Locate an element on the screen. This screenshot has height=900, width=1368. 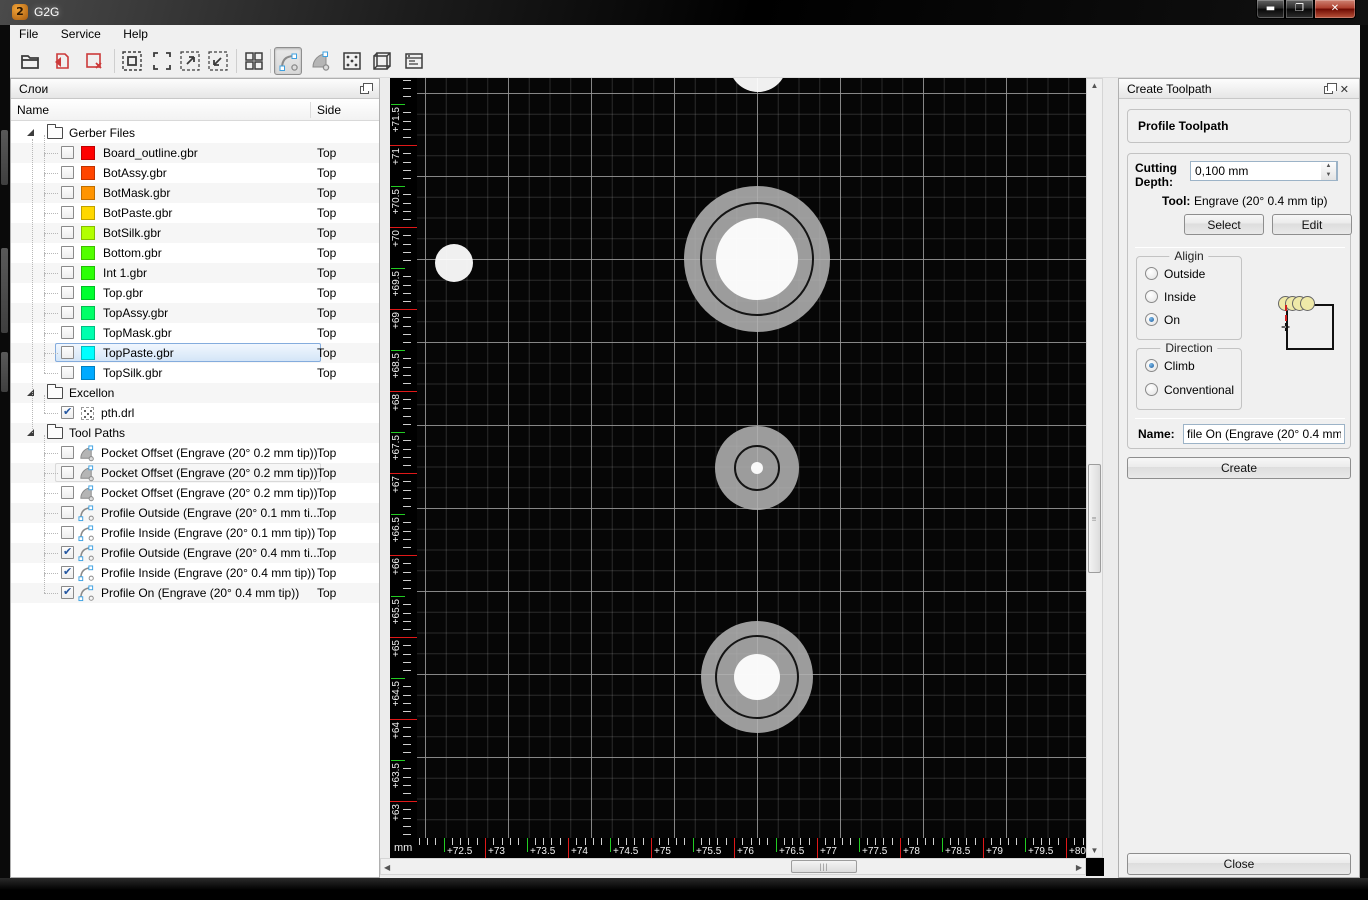
close-button: ✕ is located at coordinates (1335, 9).